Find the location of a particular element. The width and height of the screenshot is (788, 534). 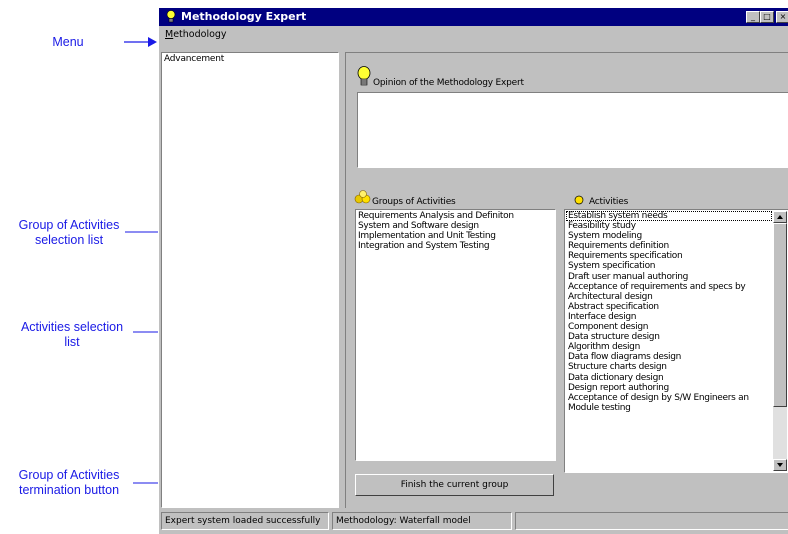

activity-item: Data flow diagrams design is located at coordinates (669, 357).